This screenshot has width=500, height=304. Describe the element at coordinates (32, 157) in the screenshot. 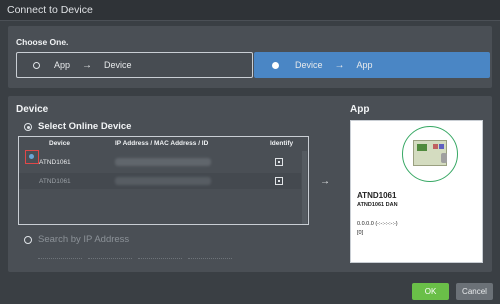

I see `selected-row-radio` at that location.